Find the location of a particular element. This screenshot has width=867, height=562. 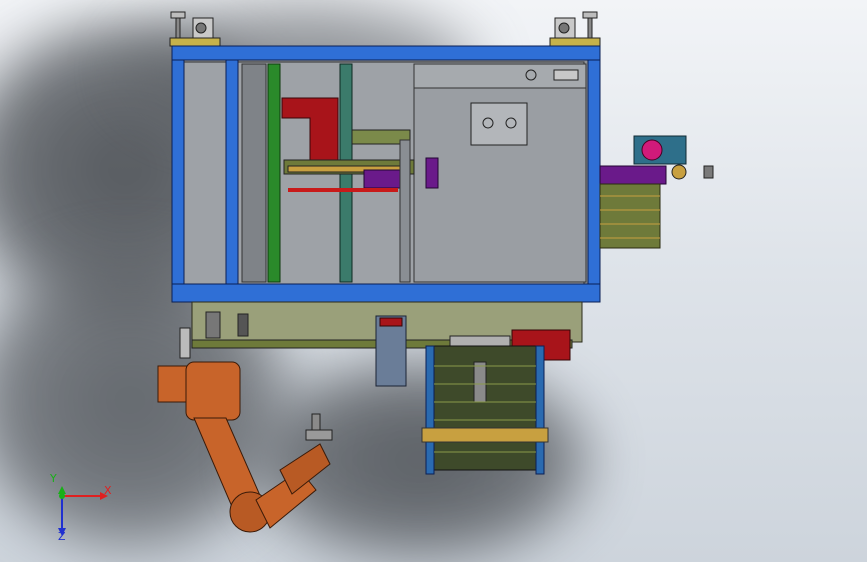

leveling-foot-left is located at coordinates (195, 29).